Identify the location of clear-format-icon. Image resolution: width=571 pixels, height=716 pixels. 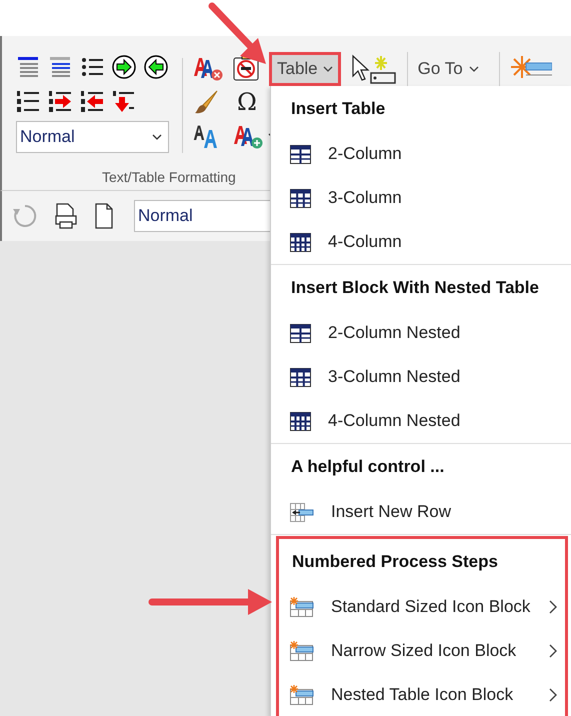
(208, 68).